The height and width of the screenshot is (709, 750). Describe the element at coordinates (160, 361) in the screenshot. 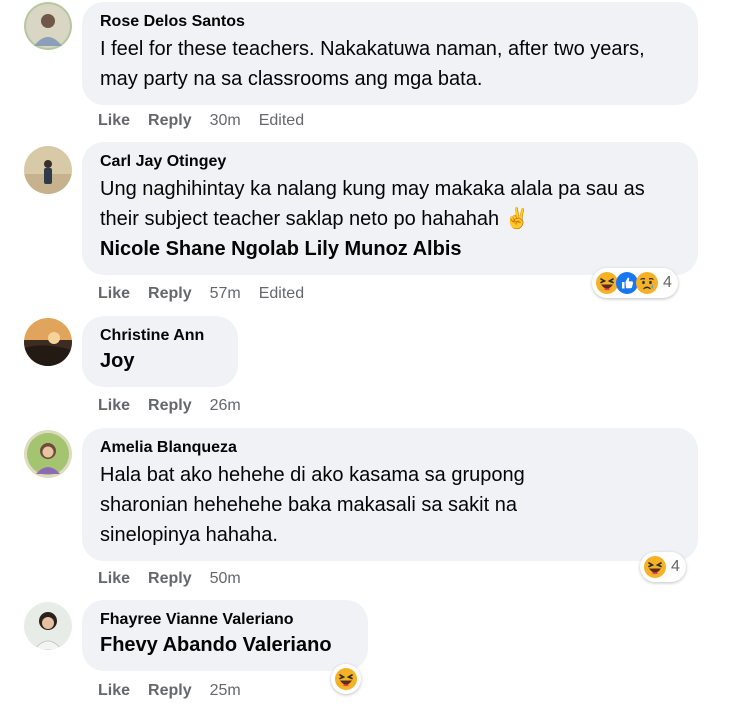

I see `mention-link: Joy` at that location.